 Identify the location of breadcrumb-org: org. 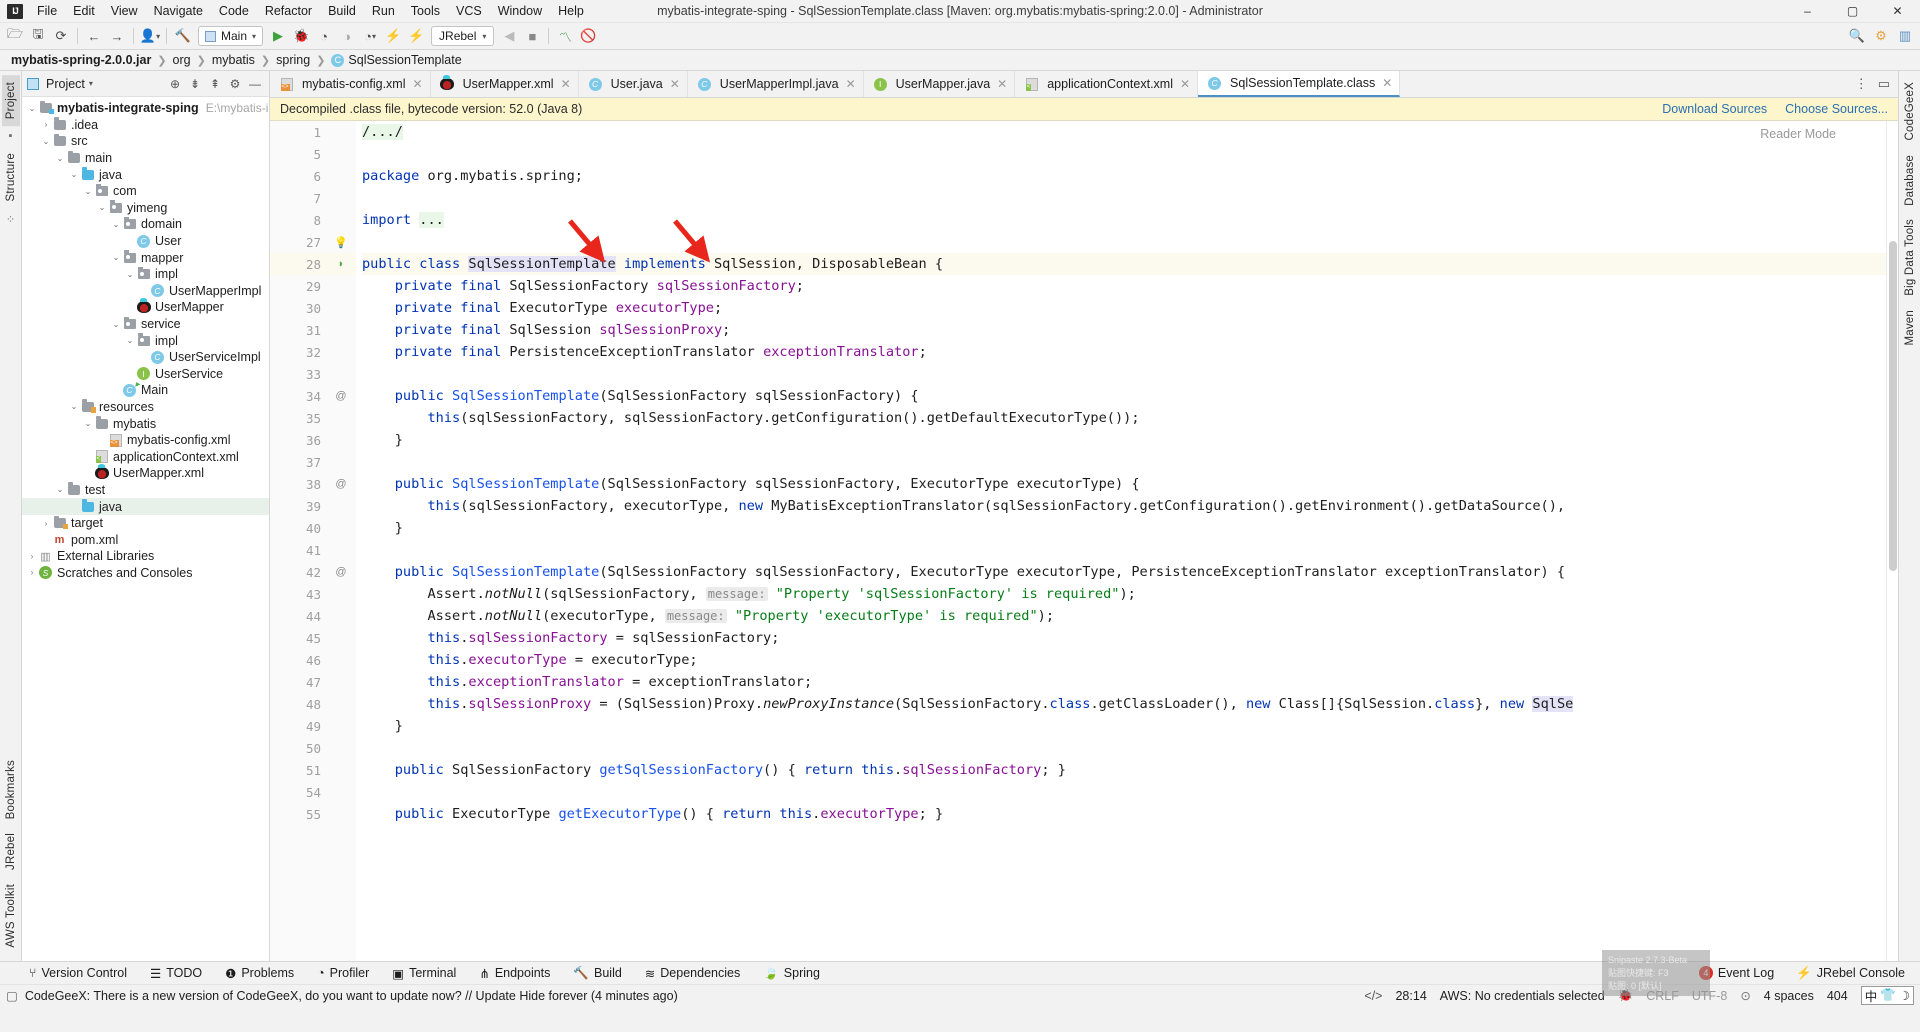
(182, 60).